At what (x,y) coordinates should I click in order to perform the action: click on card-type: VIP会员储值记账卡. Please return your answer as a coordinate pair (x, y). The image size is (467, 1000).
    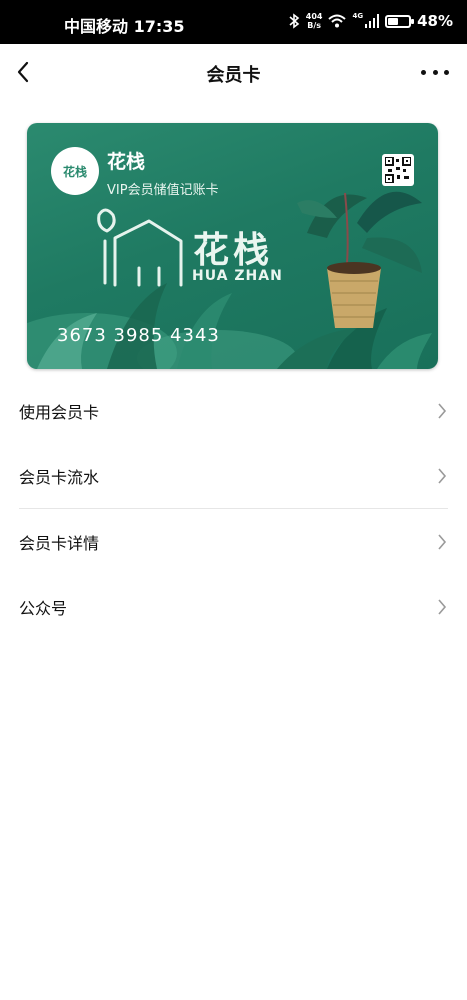
    Looking at the image, I should click on (163, 190).